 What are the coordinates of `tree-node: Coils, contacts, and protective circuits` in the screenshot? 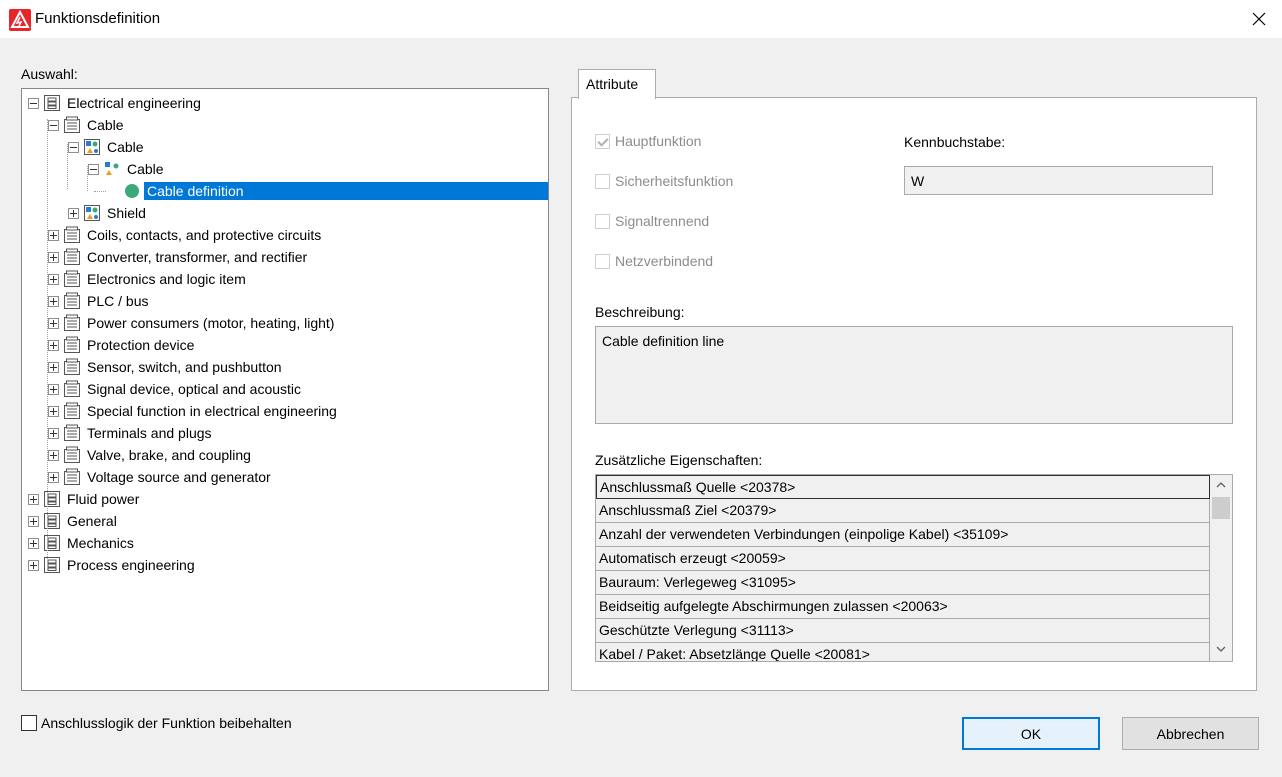 It's located at (285, 235).